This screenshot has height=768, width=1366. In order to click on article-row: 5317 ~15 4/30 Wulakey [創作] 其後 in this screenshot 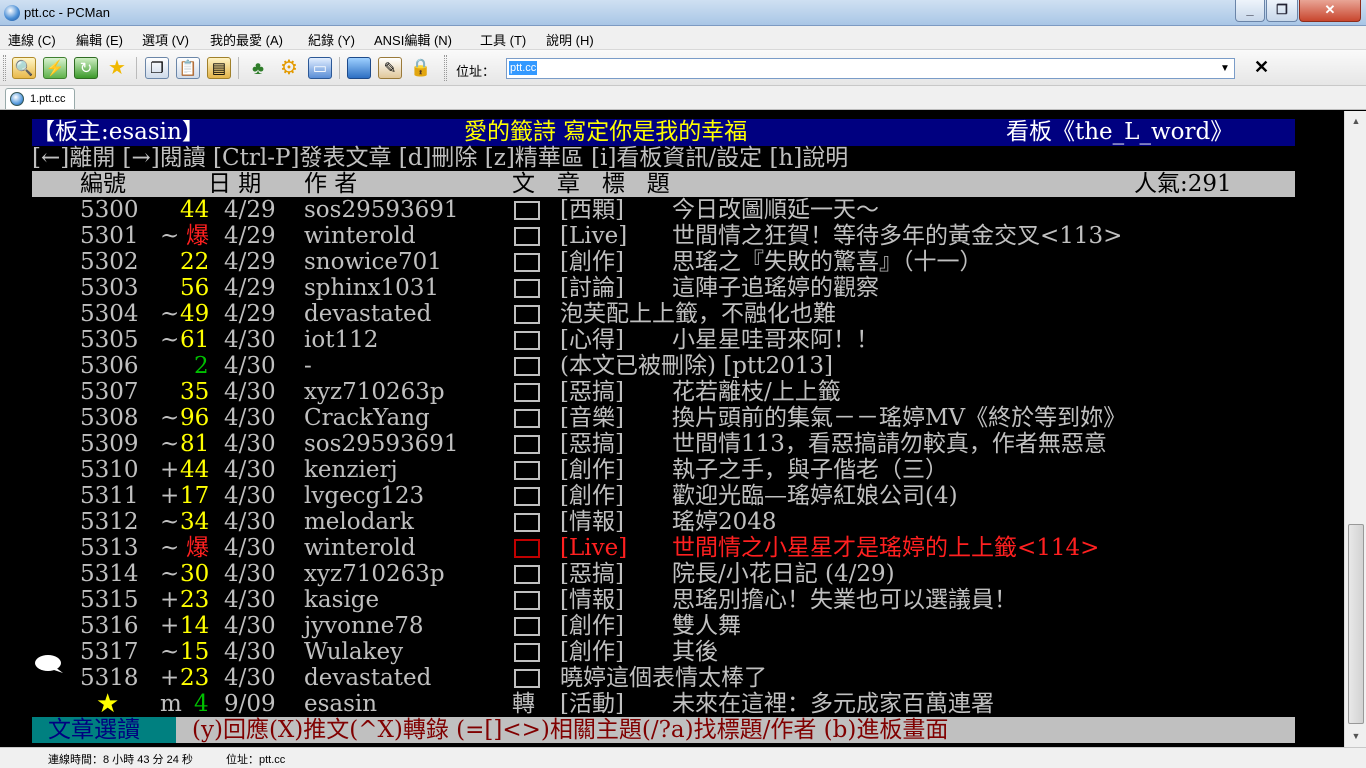, I will do `click(672, 652)`.